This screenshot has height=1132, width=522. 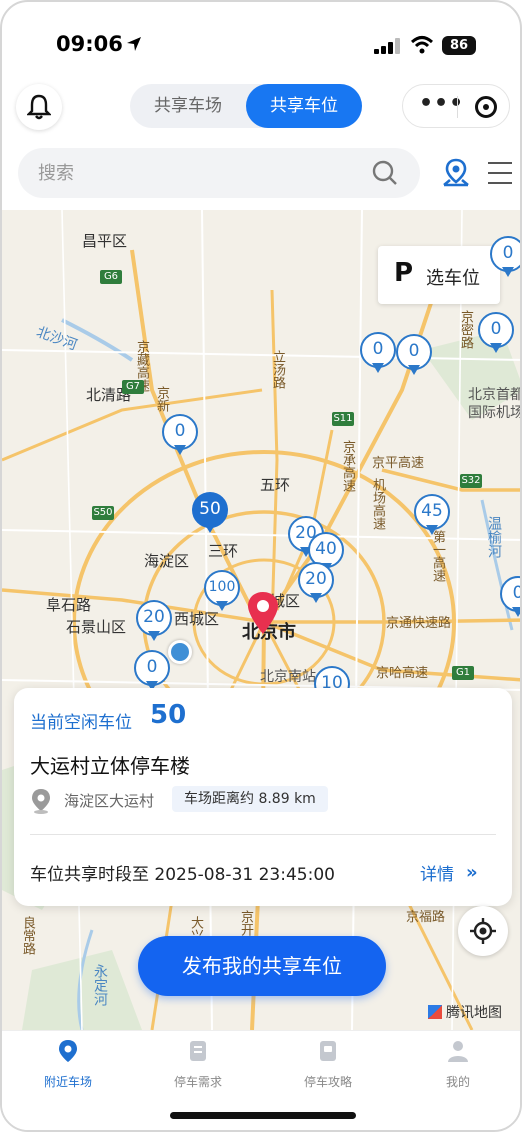 I want to click on wifi-icon, so click(x=422, y=45).